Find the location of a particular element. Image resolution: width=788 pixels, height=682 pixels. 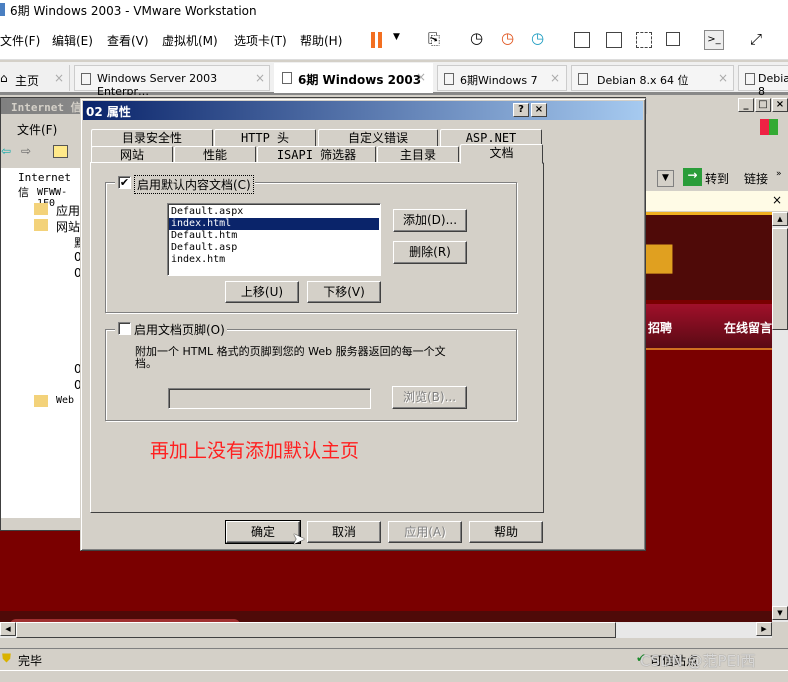

move-up-button: 上移(U) is located at coordinates (262, 292).